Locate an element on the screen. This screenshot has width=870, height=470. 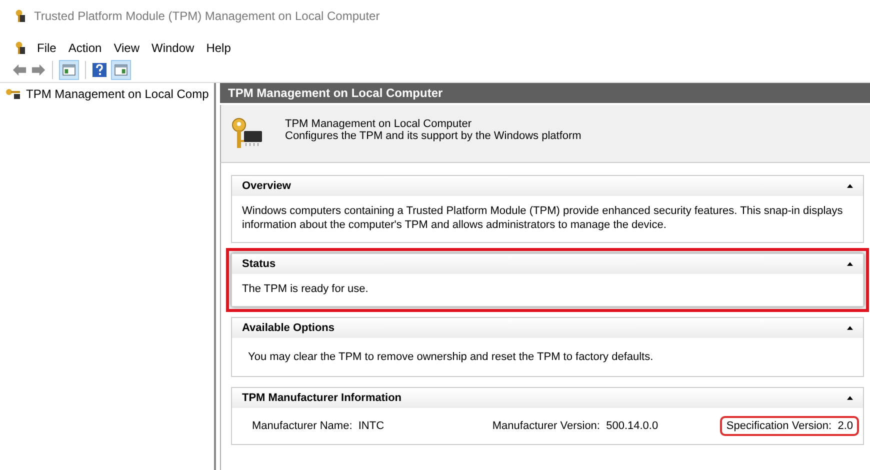
intro-description: Configures the TPM and its support by the Windows platform is located at coordinates (433, 136).